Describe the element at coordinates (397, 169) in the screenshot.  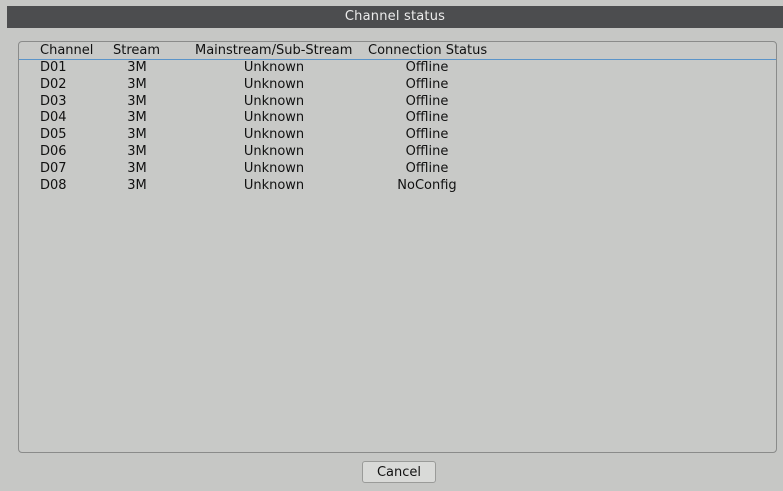
I see `table-row: D07 3M Unknown Offline` at that location.